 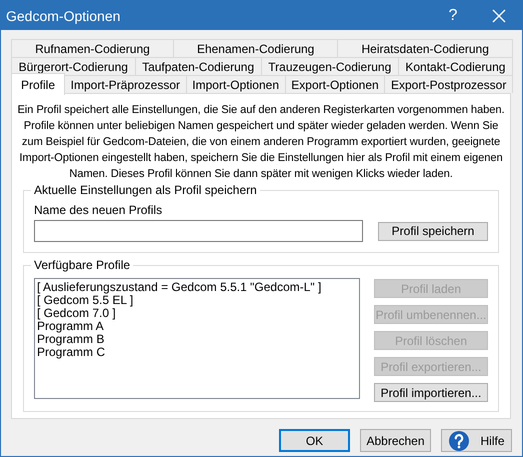 What do you see at coordinates (448, 84) in the screenshot?
I see `tab: Export-Postprozessor` at bounding box center [448, 84].